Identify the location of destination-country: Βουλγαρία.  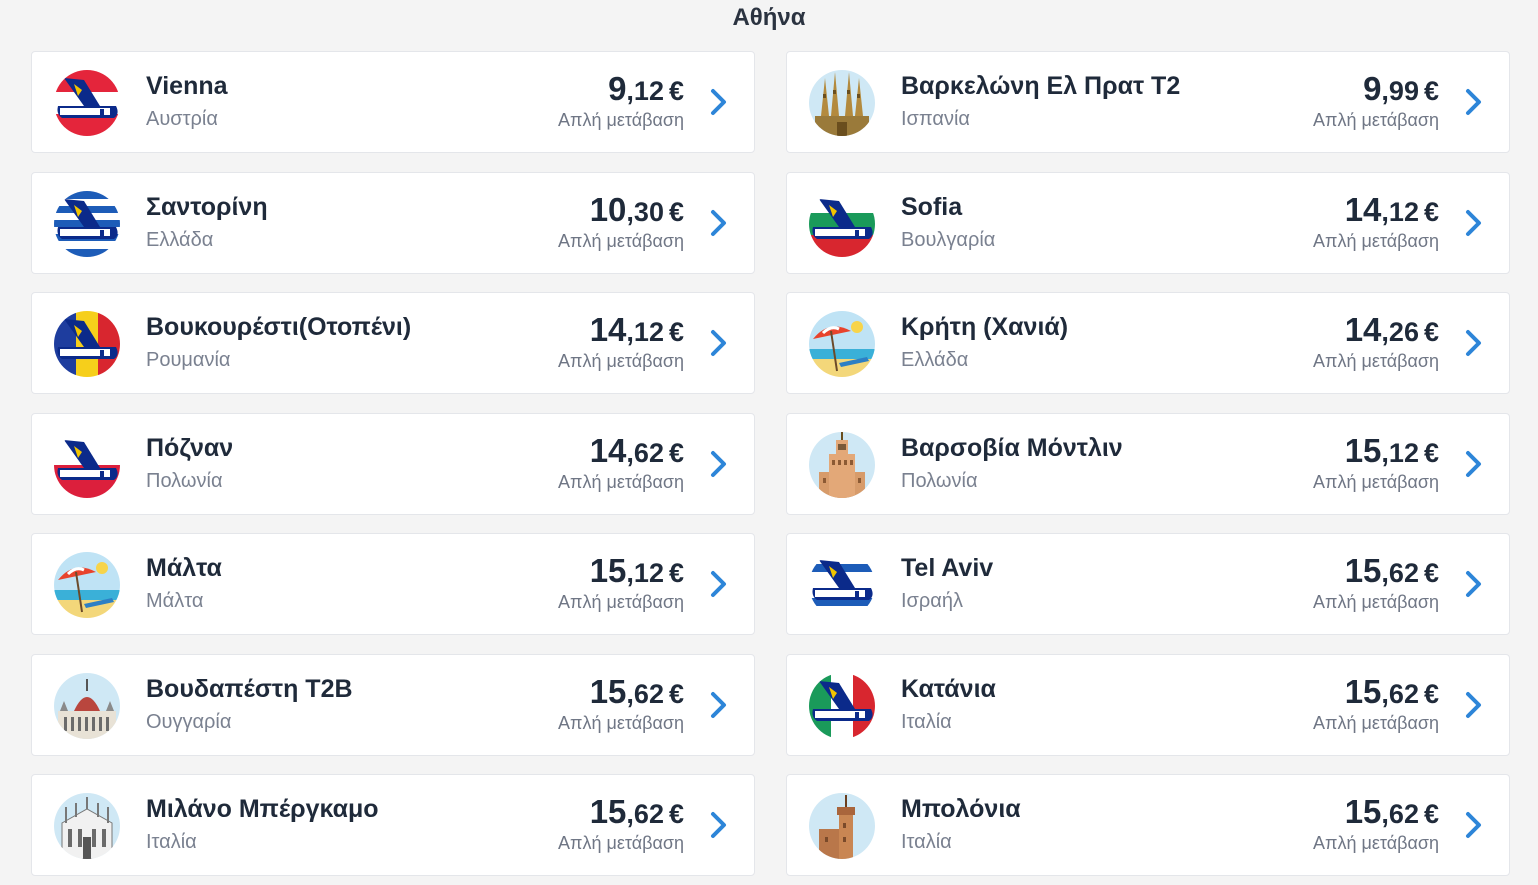
(948, 240).